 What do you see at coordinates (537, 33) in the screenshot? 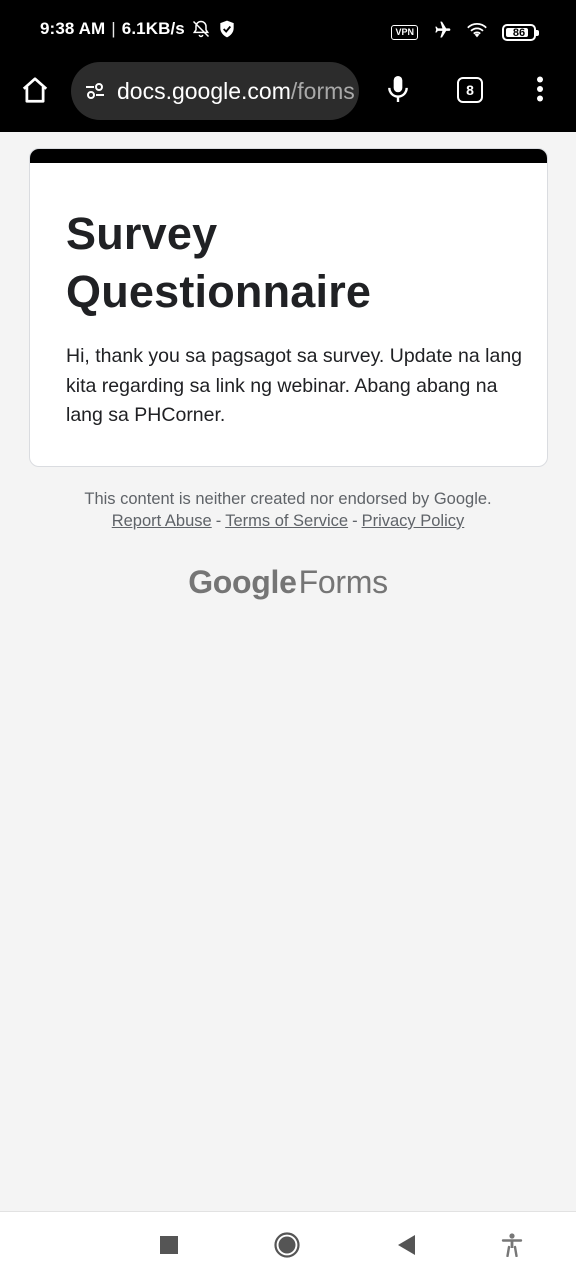
I see `battery-tip` at bounding box center [537, 33].